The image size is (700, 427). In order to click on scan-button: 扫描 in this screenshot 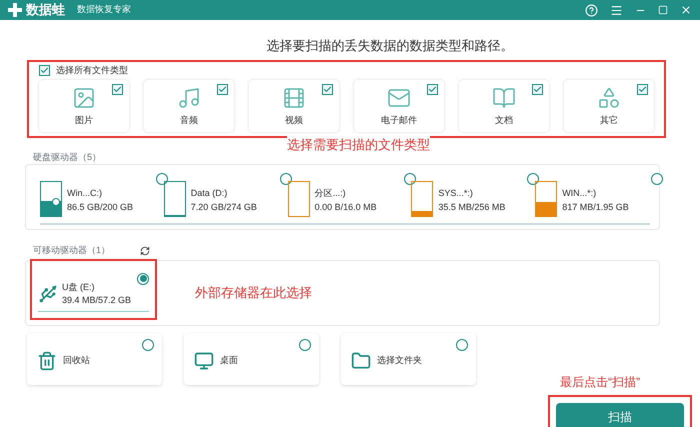, I will do `click(620, 414)`.